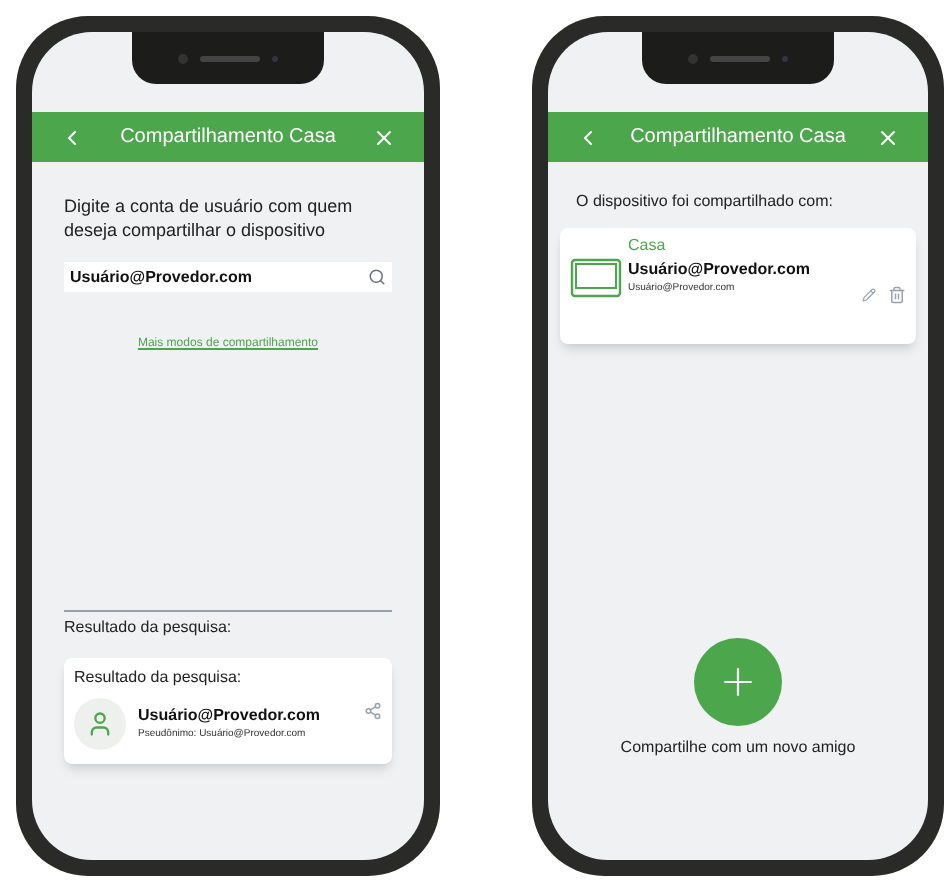  I want to click on delete-icon, so click(897, 295).